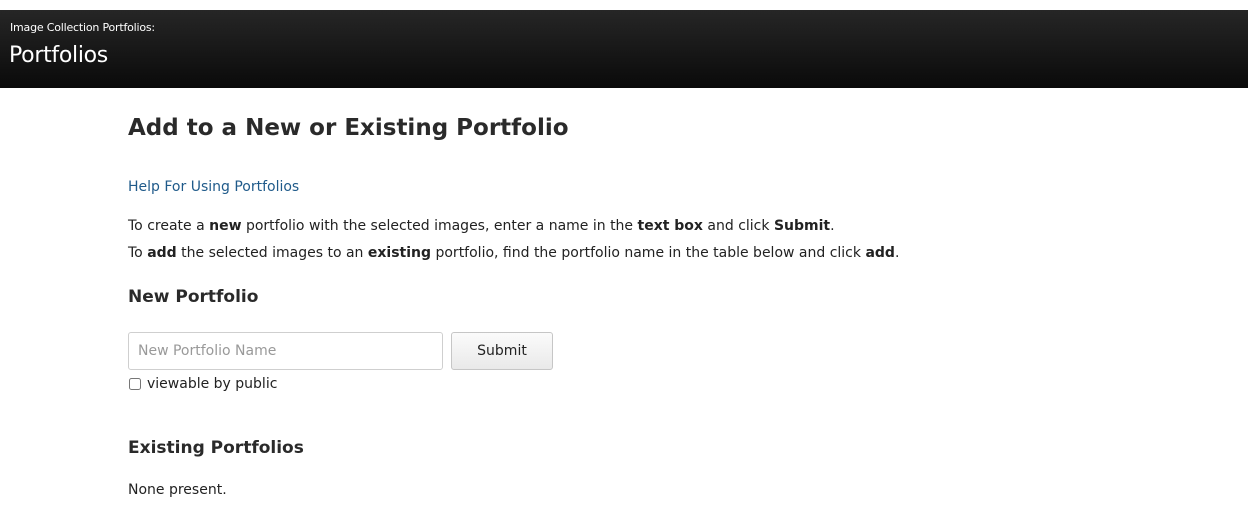 This screenshot has height=506, width=1248. I want to click on instruction-text: To create a, so click(169, 226).